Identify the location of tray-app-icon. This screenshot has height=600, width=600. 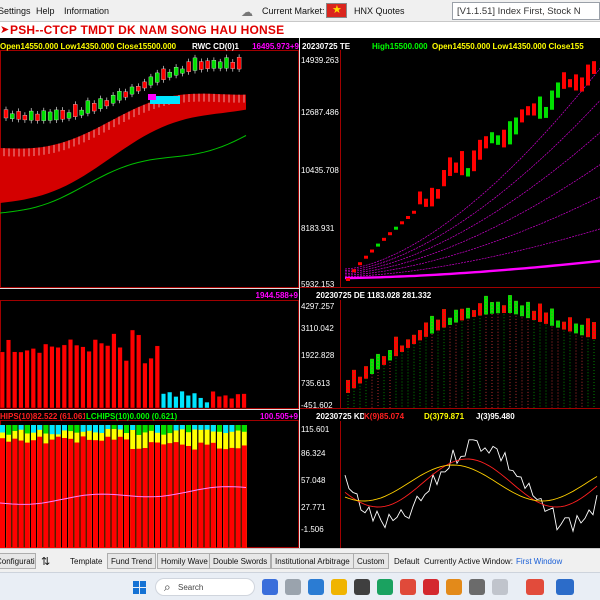
(565, 587).